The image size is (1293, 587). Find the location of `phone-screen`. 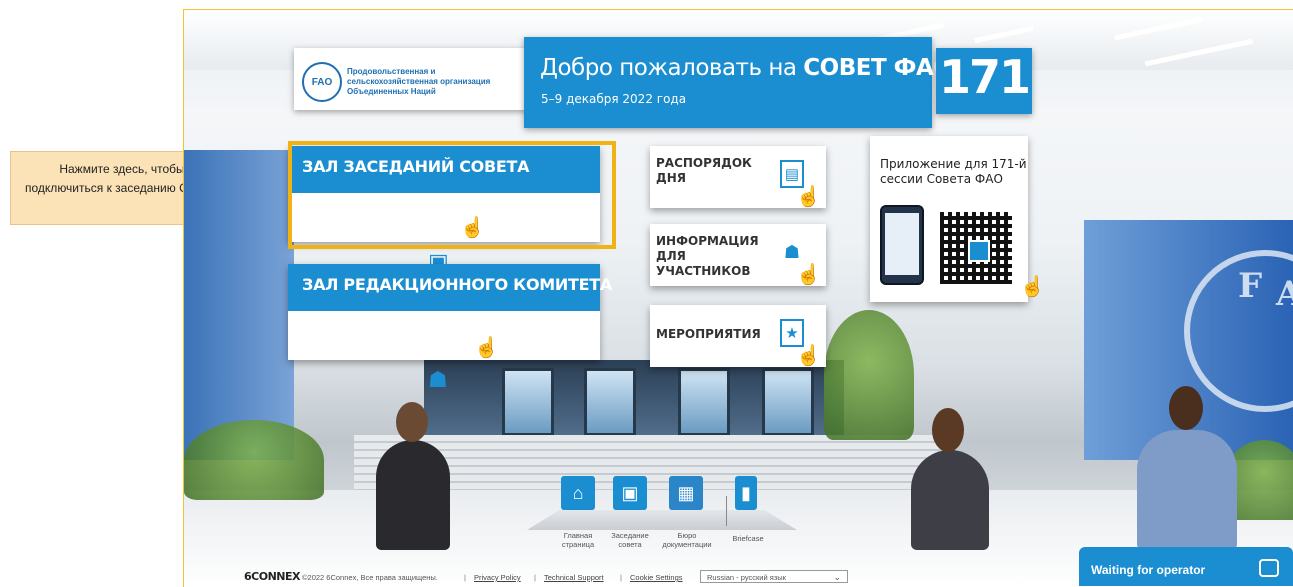

phone-screen is located at coordinates (902, 244).